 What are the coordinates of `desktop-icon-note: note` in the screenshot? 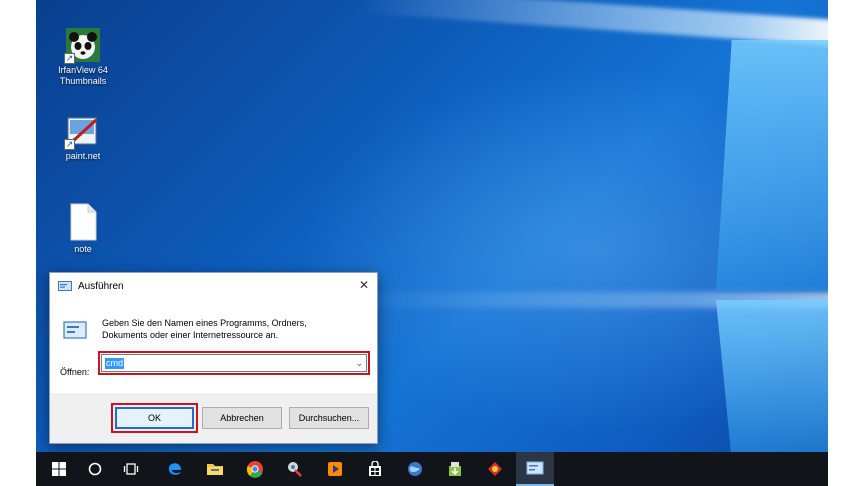 It's located at (83, 228).